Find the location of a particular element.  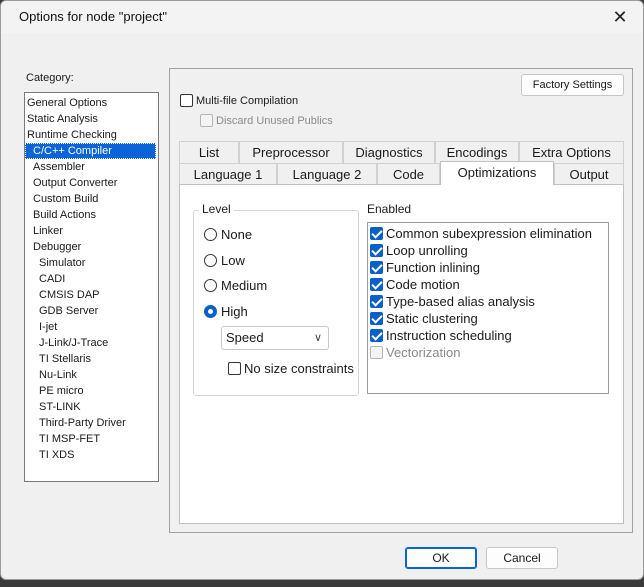

cancel-button: Cancel is located at coordinates (522, 558).